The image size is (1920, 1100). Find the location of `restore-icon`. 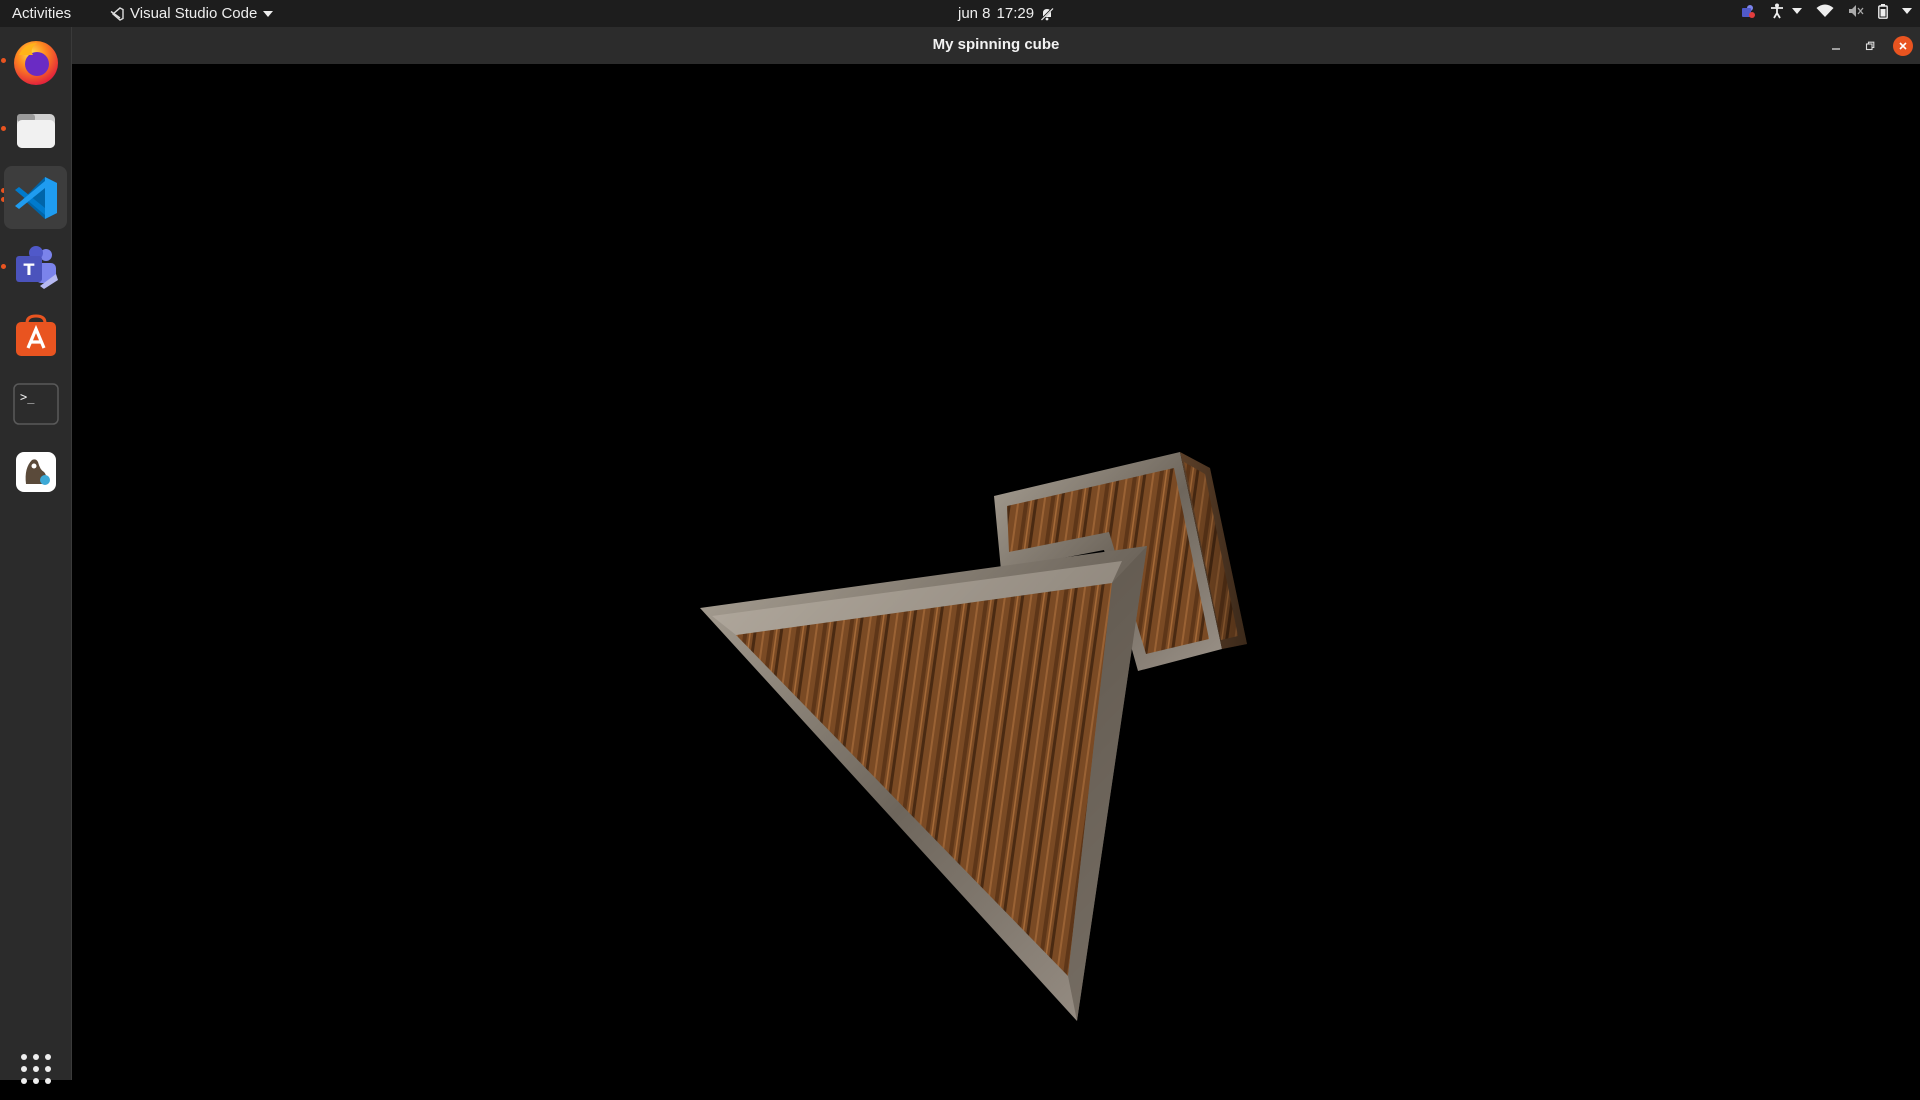

restore-icon is located at coordinates (1870, 46).